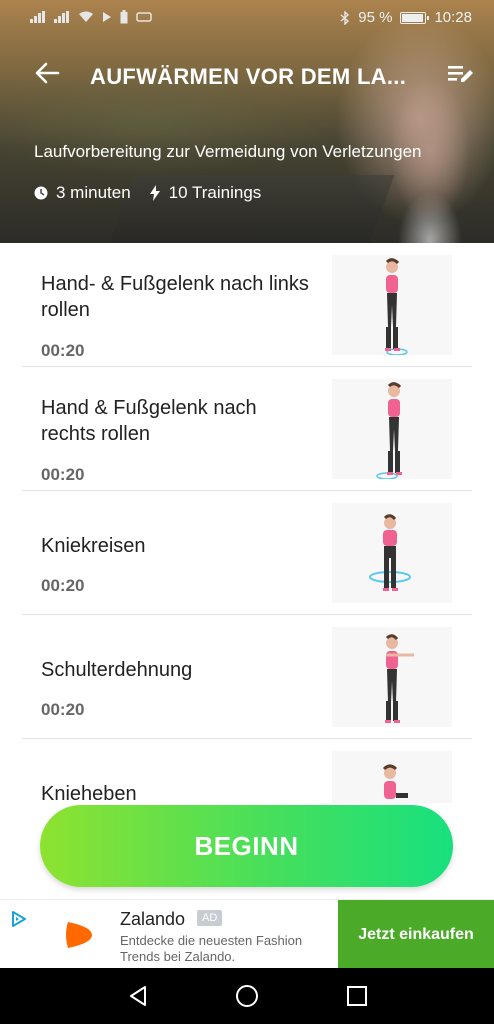 This screenshot has height=1024, width=494. Describe the element at coordinates (210, 918) in the screenshot. I see `ad-badge: AD` at that location.